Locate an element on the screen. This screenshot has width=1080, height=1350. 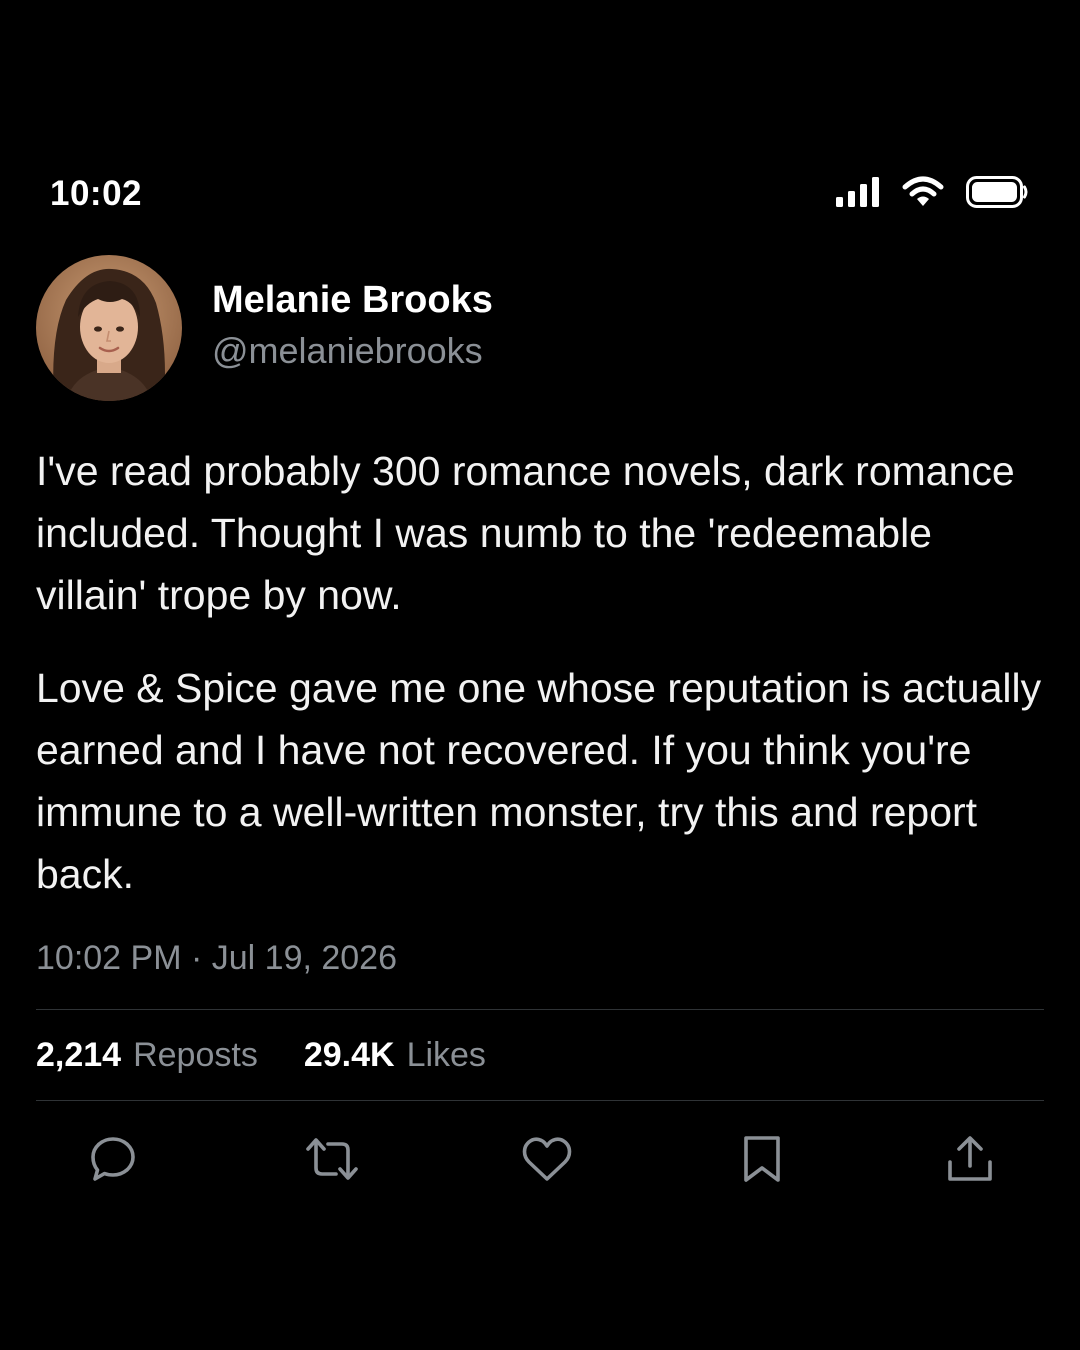
repost-button is located at coordinates (332, 1159).